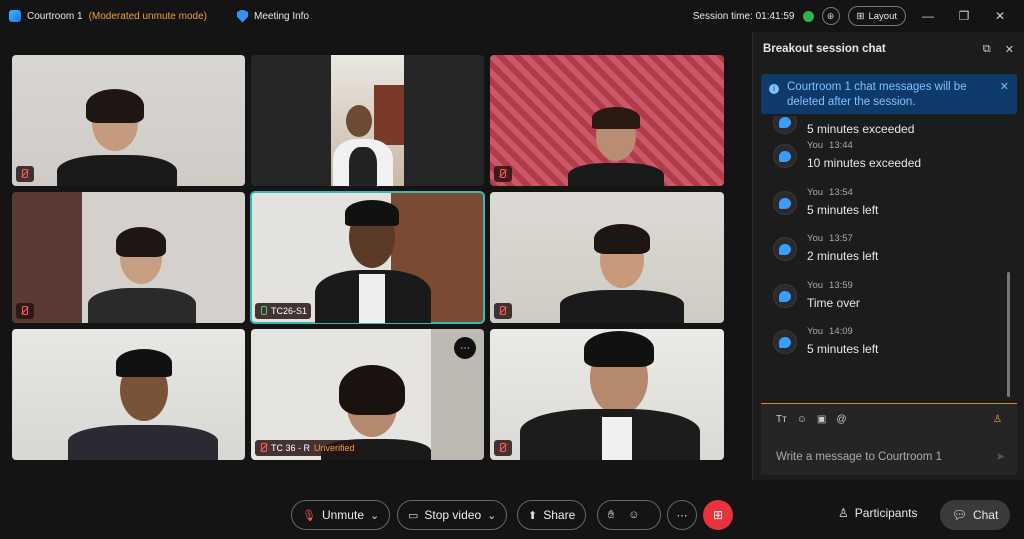  I want to click on message-meta, so click(860, 116).